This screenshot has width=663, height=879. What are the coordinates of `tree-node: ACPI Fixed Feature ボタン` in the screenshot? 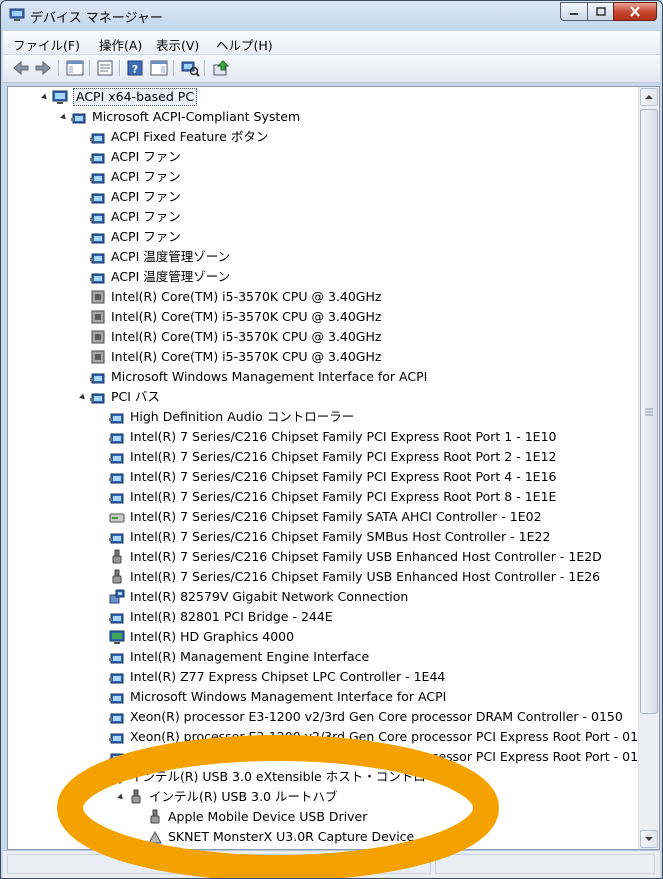 It's located at (323, 137).